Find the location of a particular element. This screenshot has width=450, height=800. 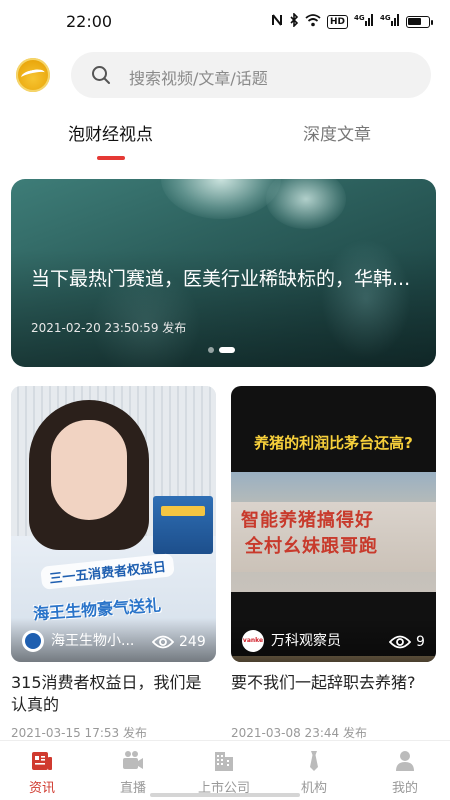

search-bar: 搜索视频/文章/话题 is located at coordinates (251, 75).